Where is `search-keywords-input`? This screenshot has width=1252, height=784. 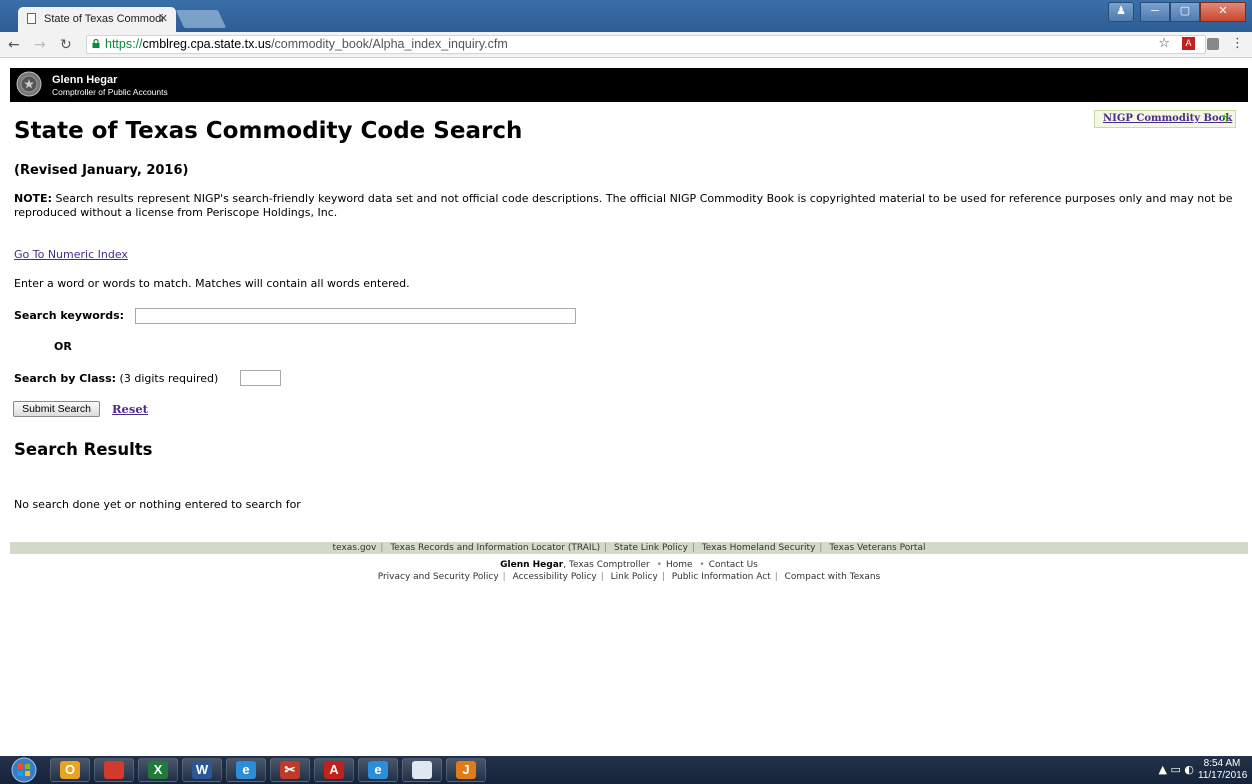
search-keywords-input is located at coordinates (355, 316).